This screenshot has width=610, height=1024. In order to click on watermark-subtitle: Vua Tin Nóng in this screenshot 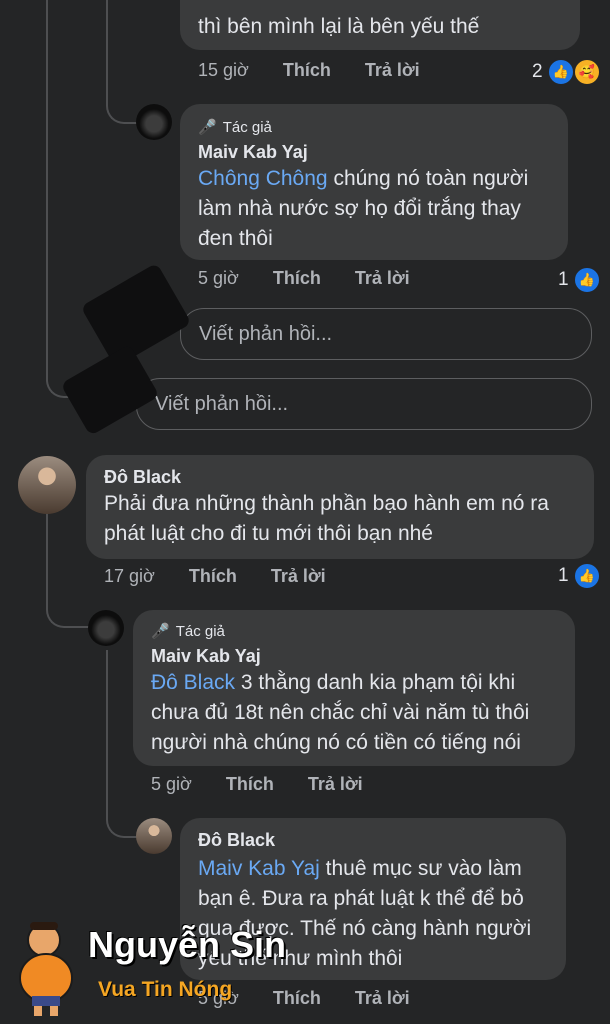, I will do `click(165, 989)`.